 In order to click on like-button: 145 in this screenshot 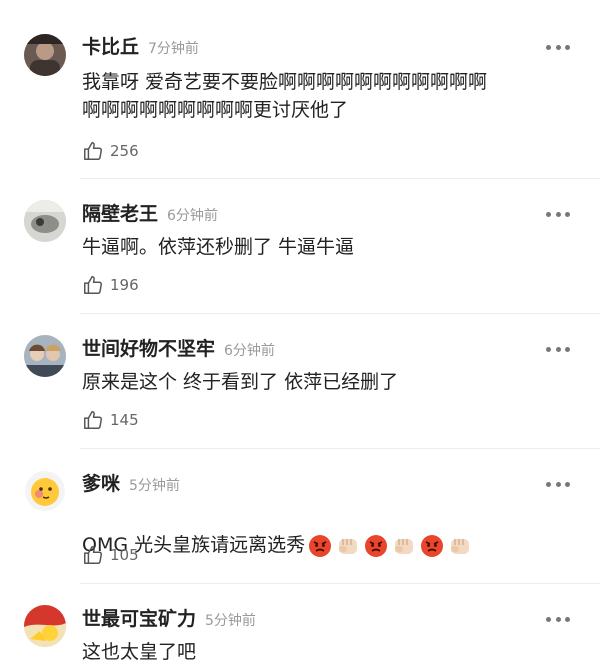, I will do `click(110, 420)`.